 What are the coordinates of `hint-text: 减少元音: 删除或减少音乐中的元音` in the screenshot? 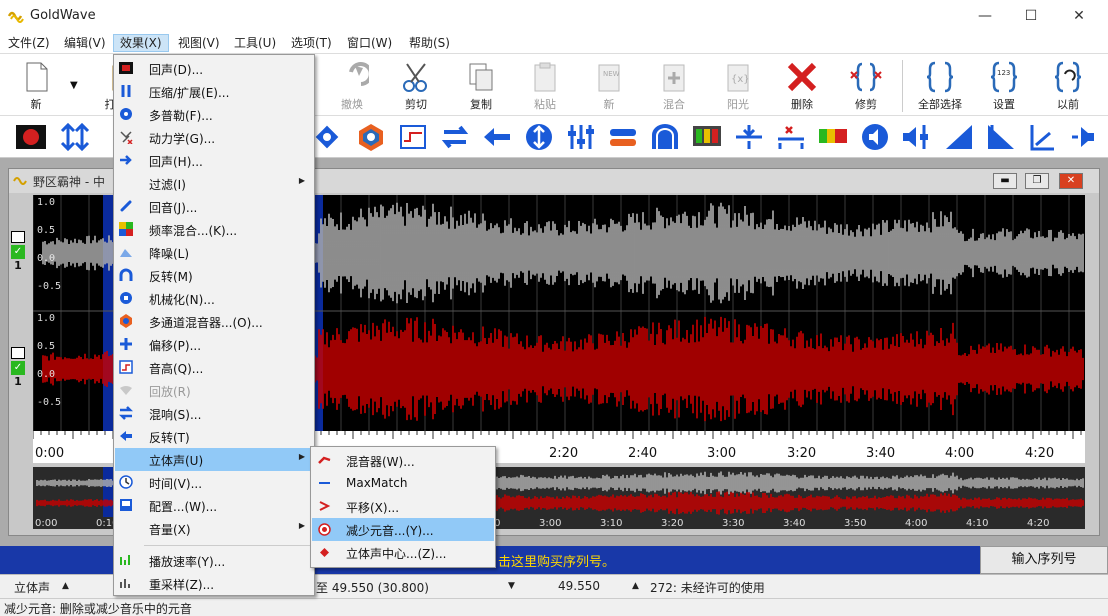 It's located at (98, 609).